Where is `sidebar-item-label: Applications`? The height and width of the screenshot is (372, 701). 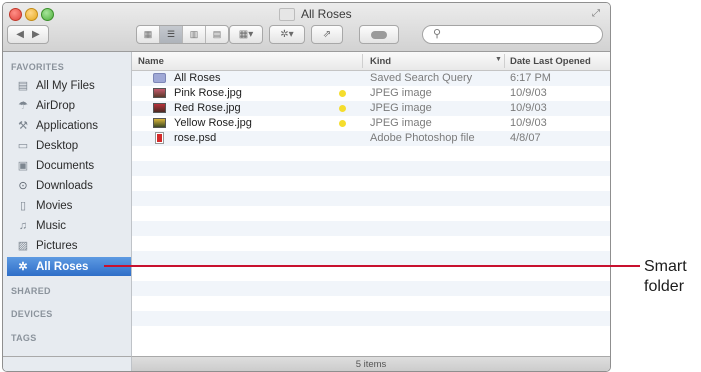 sidebar-item-label: Applications is located at coordinates (67, 125).